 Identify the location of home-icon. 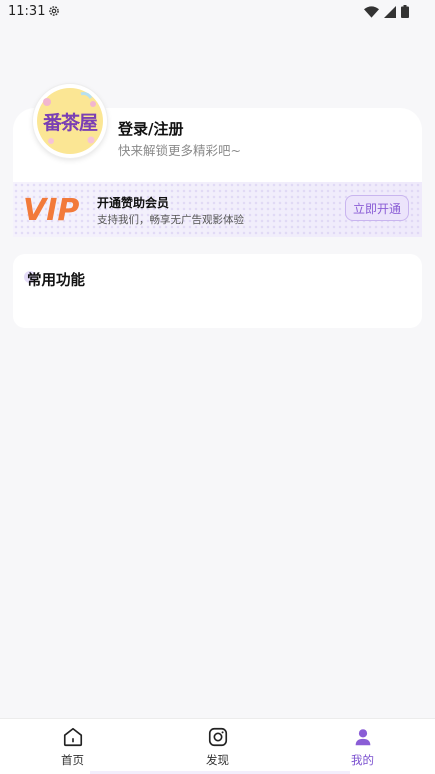
(73, 737).